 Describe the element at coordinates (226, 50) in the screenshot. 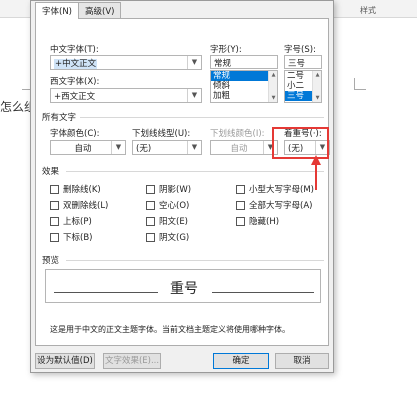

I see `font-style-label: 字形(Y):` at that location.